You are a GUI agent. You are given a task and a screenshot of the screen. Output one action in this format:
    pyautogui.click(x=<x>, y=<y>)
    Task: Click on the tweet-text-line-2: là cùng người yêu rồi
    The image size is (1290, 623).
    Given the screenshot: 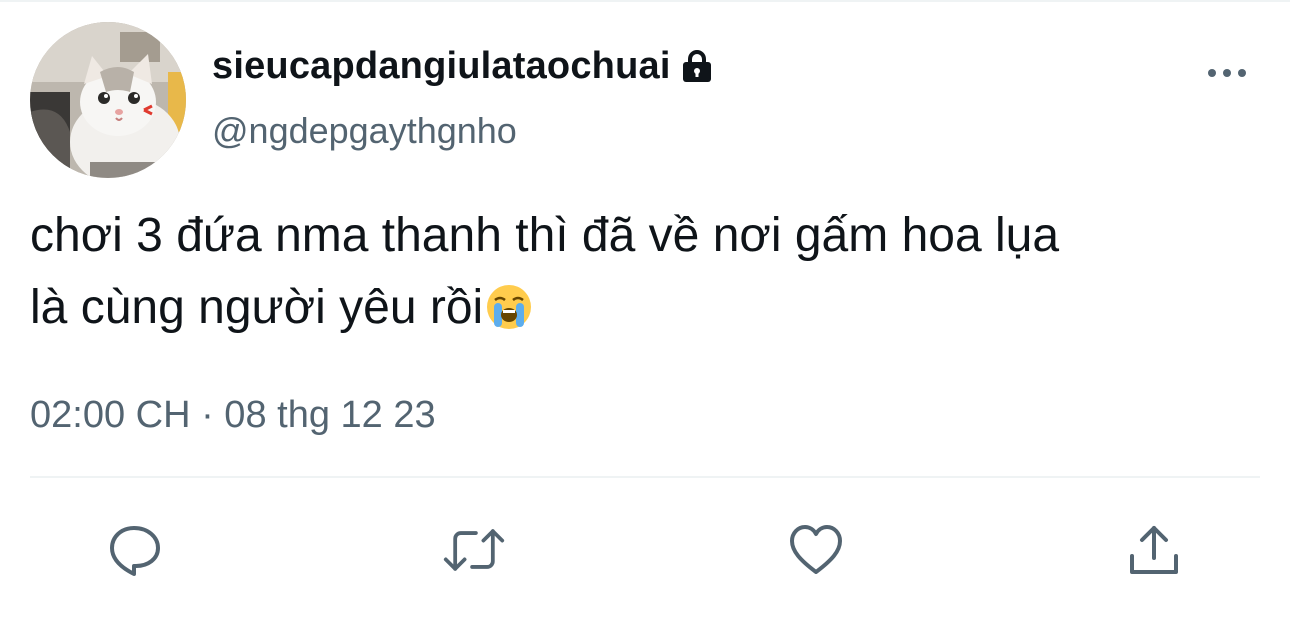 What is the action you would take?
    pyautogui.click(x=257, y=307)
    